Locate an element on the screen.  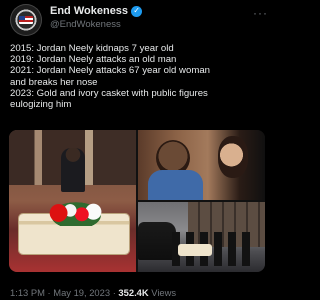
author-display-name: End Wokeness is located at coordinates (89, 11).